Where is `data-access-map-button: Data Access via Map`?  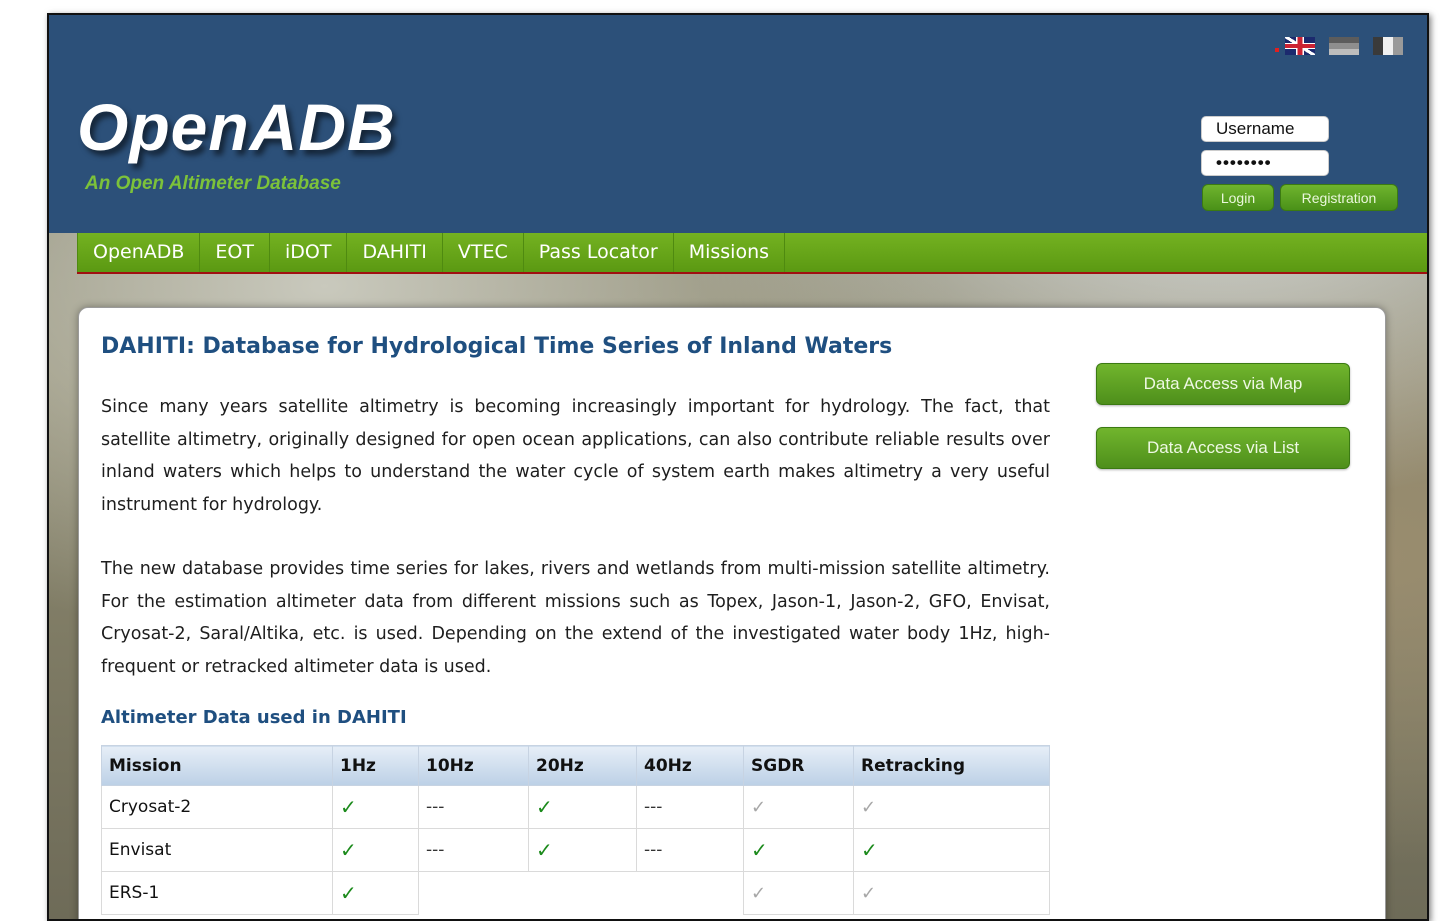
data-access-map-button: Data Access via Map is located at coordinates (1223, 384).